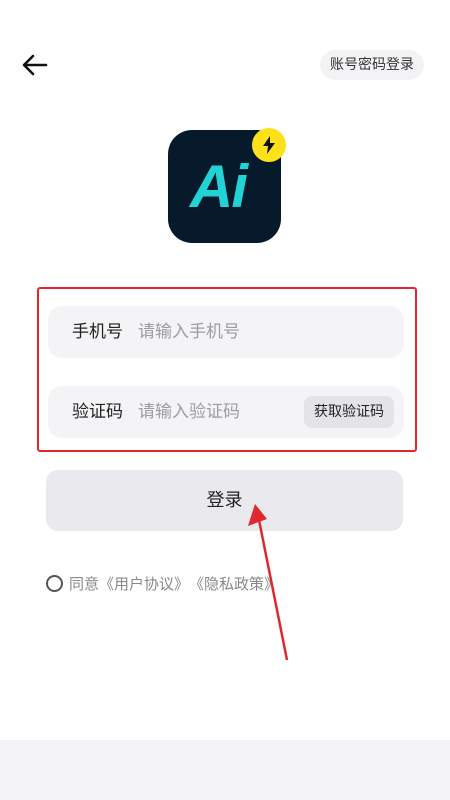 The width and height of the screenshot is (450, 800). What do you see at coordinates (97, 332) in the screenshot?
I see `phone-label: 手机号` at bounding box center [97, 332].